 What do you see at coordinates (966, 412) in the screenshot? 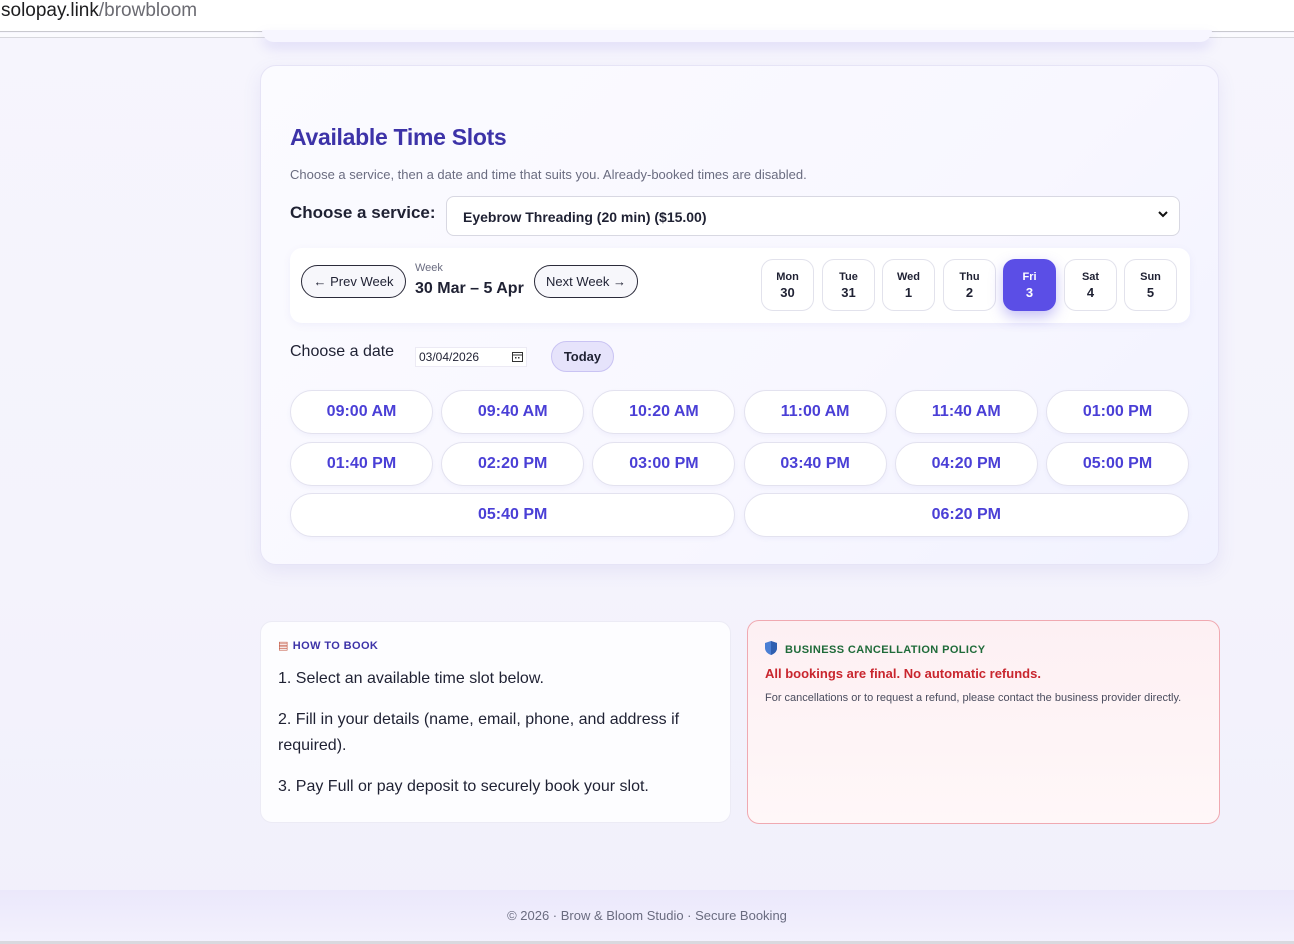
I see `time-slot-button: 11:40 AM` at bounding box center [966, 412].